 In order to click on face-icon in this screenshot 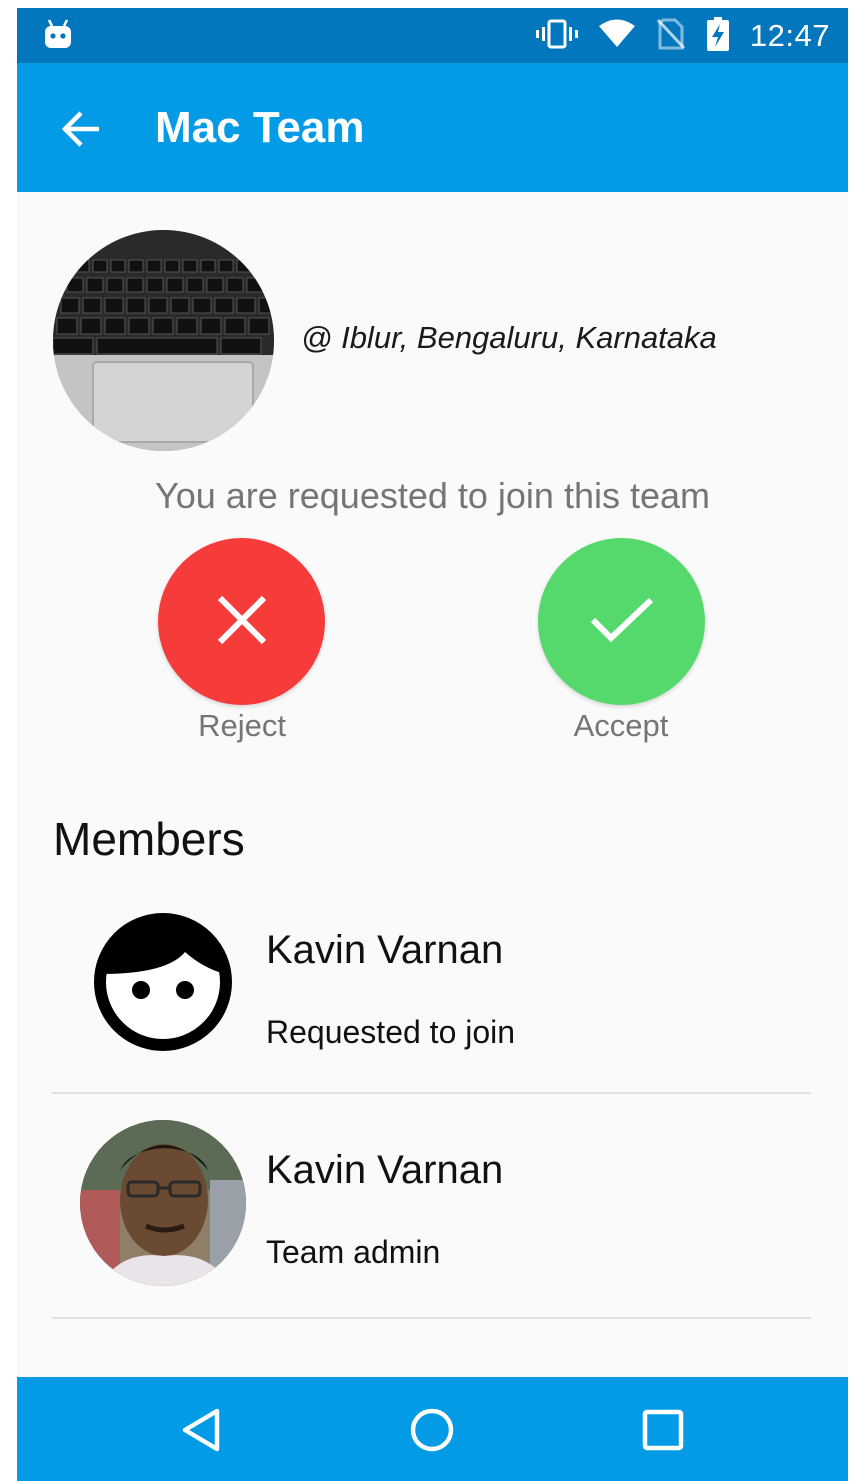, I will do `click(163, 982)`.